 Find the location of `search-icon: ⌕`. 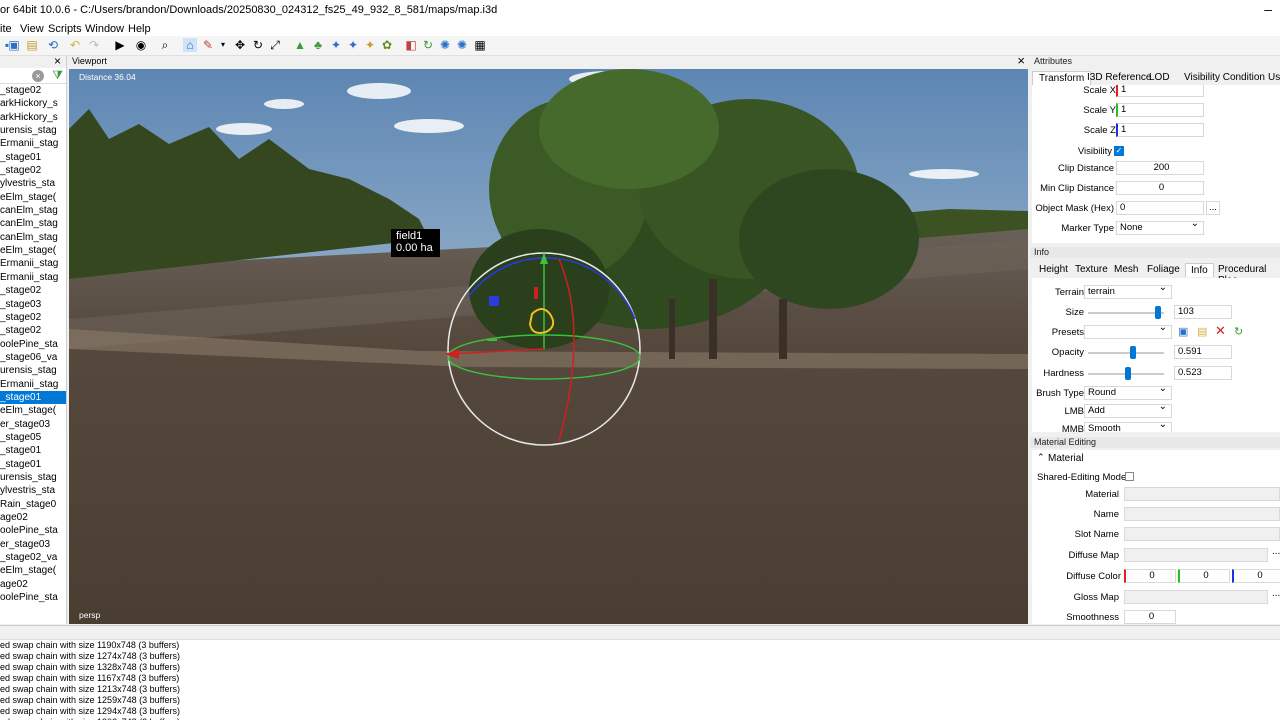

search-icon: ⌕ is located at coordinates (165, 45).